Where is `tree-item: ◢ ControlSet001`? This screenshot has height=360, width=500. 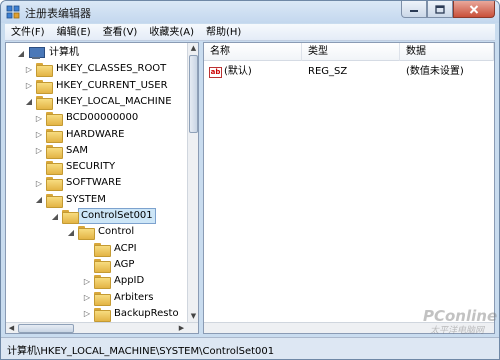
tree-item: ◢ ControlSet001 is located at coordinates (103, 216).